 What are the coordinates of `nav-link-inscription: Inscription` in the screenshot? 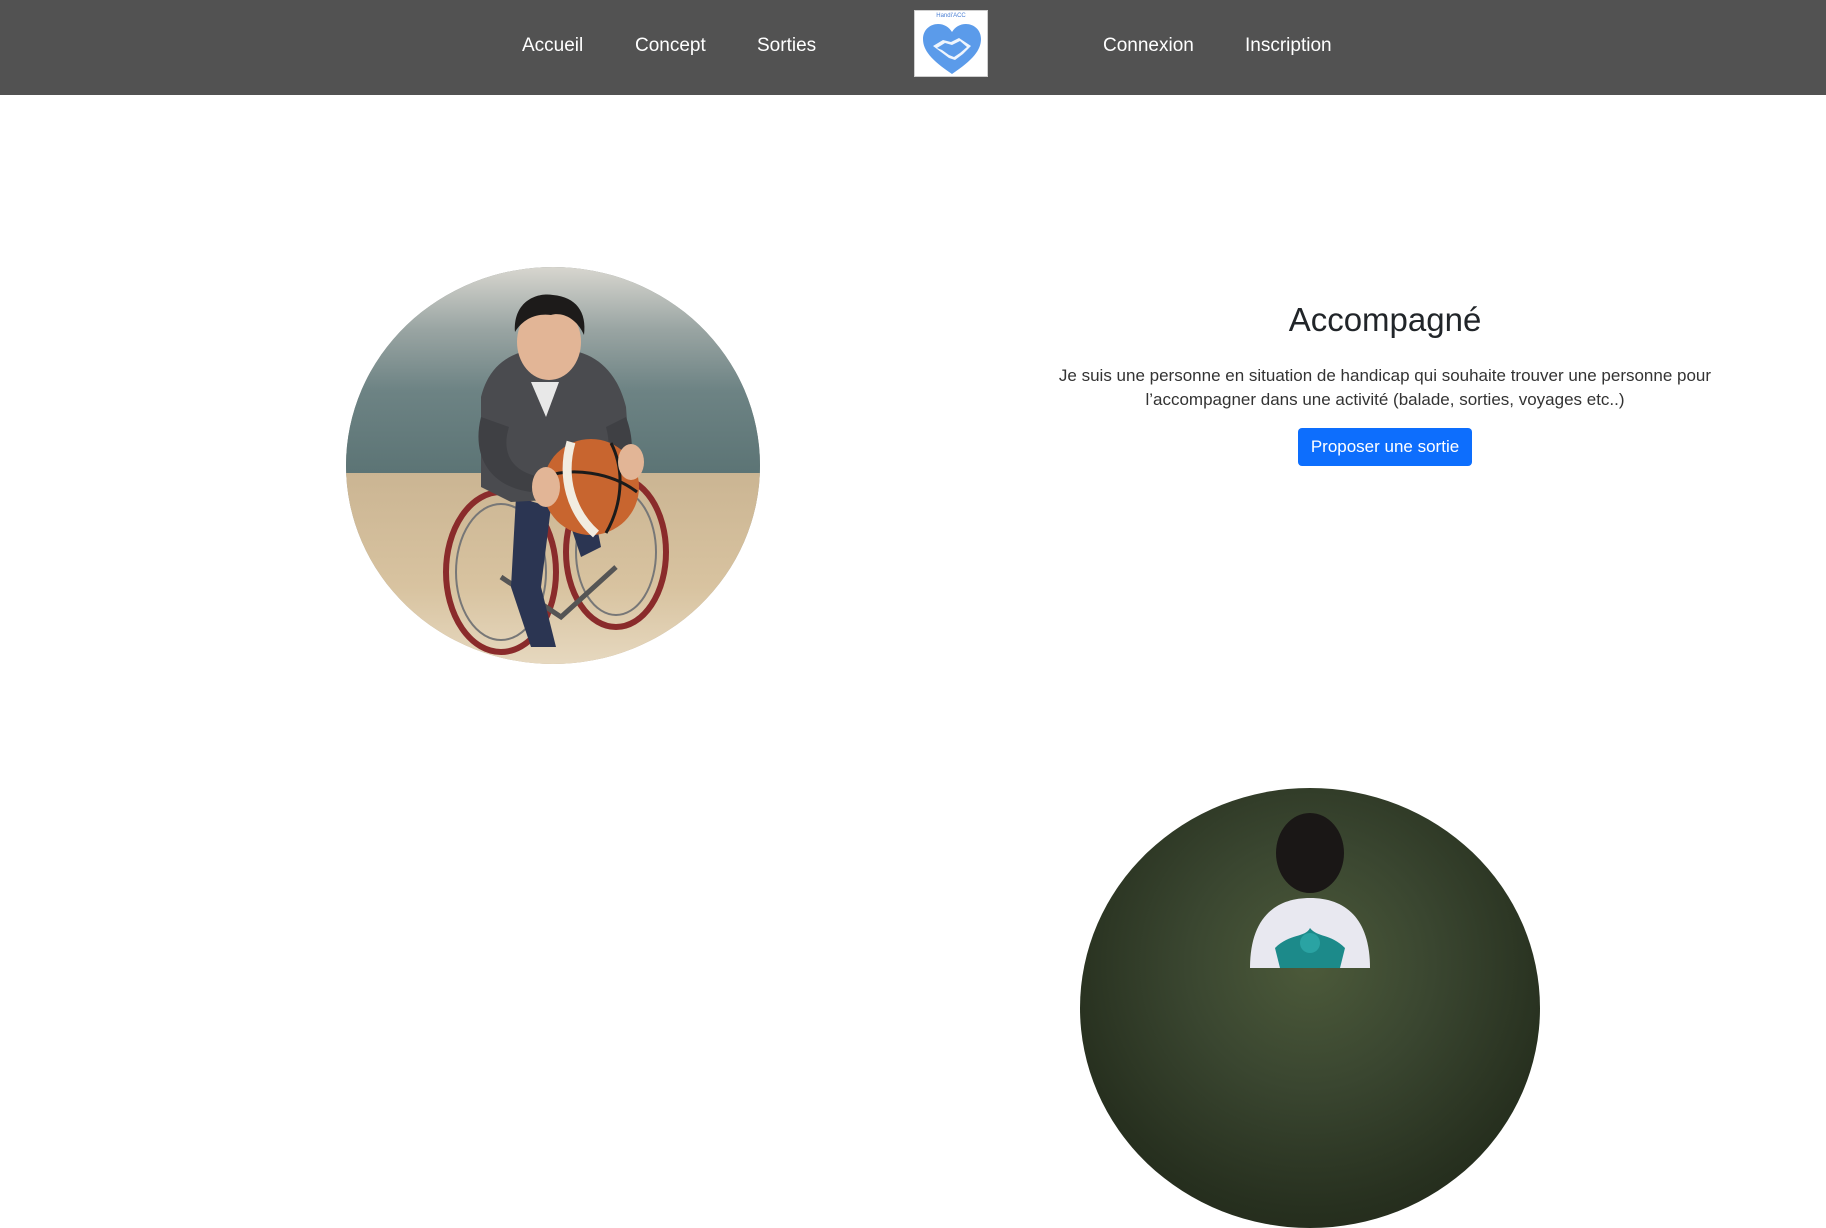 It's located at (1288, 46).